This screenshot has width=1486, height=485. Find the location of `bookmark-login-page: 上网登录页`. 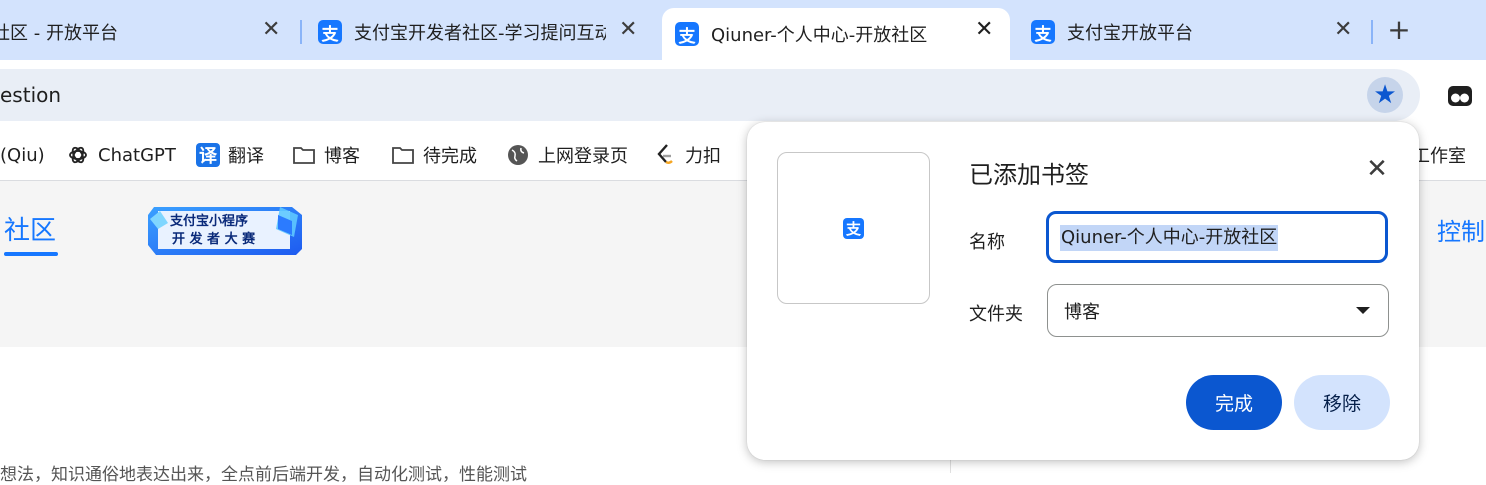

bookmark-login-page: 上网登录页 is located at coordinates (567, 155).